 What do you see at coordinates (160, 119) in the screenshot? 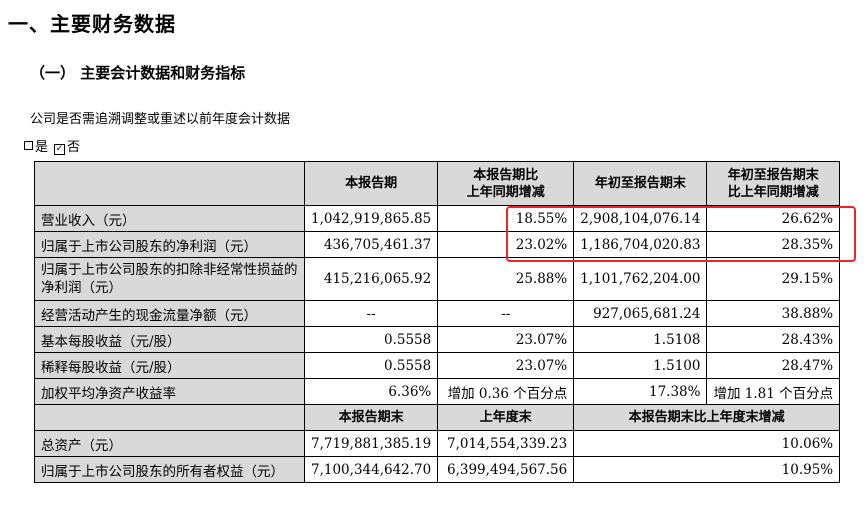
I see `restatement-question: 公司是否需追溯调整或重述以前年度会计数据` at bounding box center [160, 119].